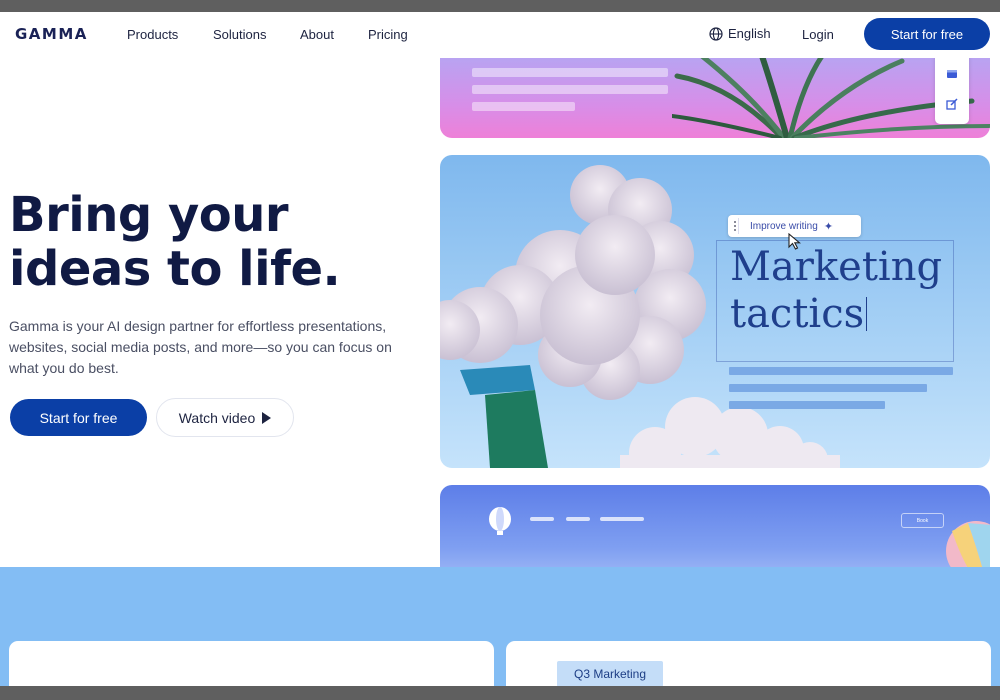  I want to click on improve-writing-action: Improve writing, so click(784, 226).